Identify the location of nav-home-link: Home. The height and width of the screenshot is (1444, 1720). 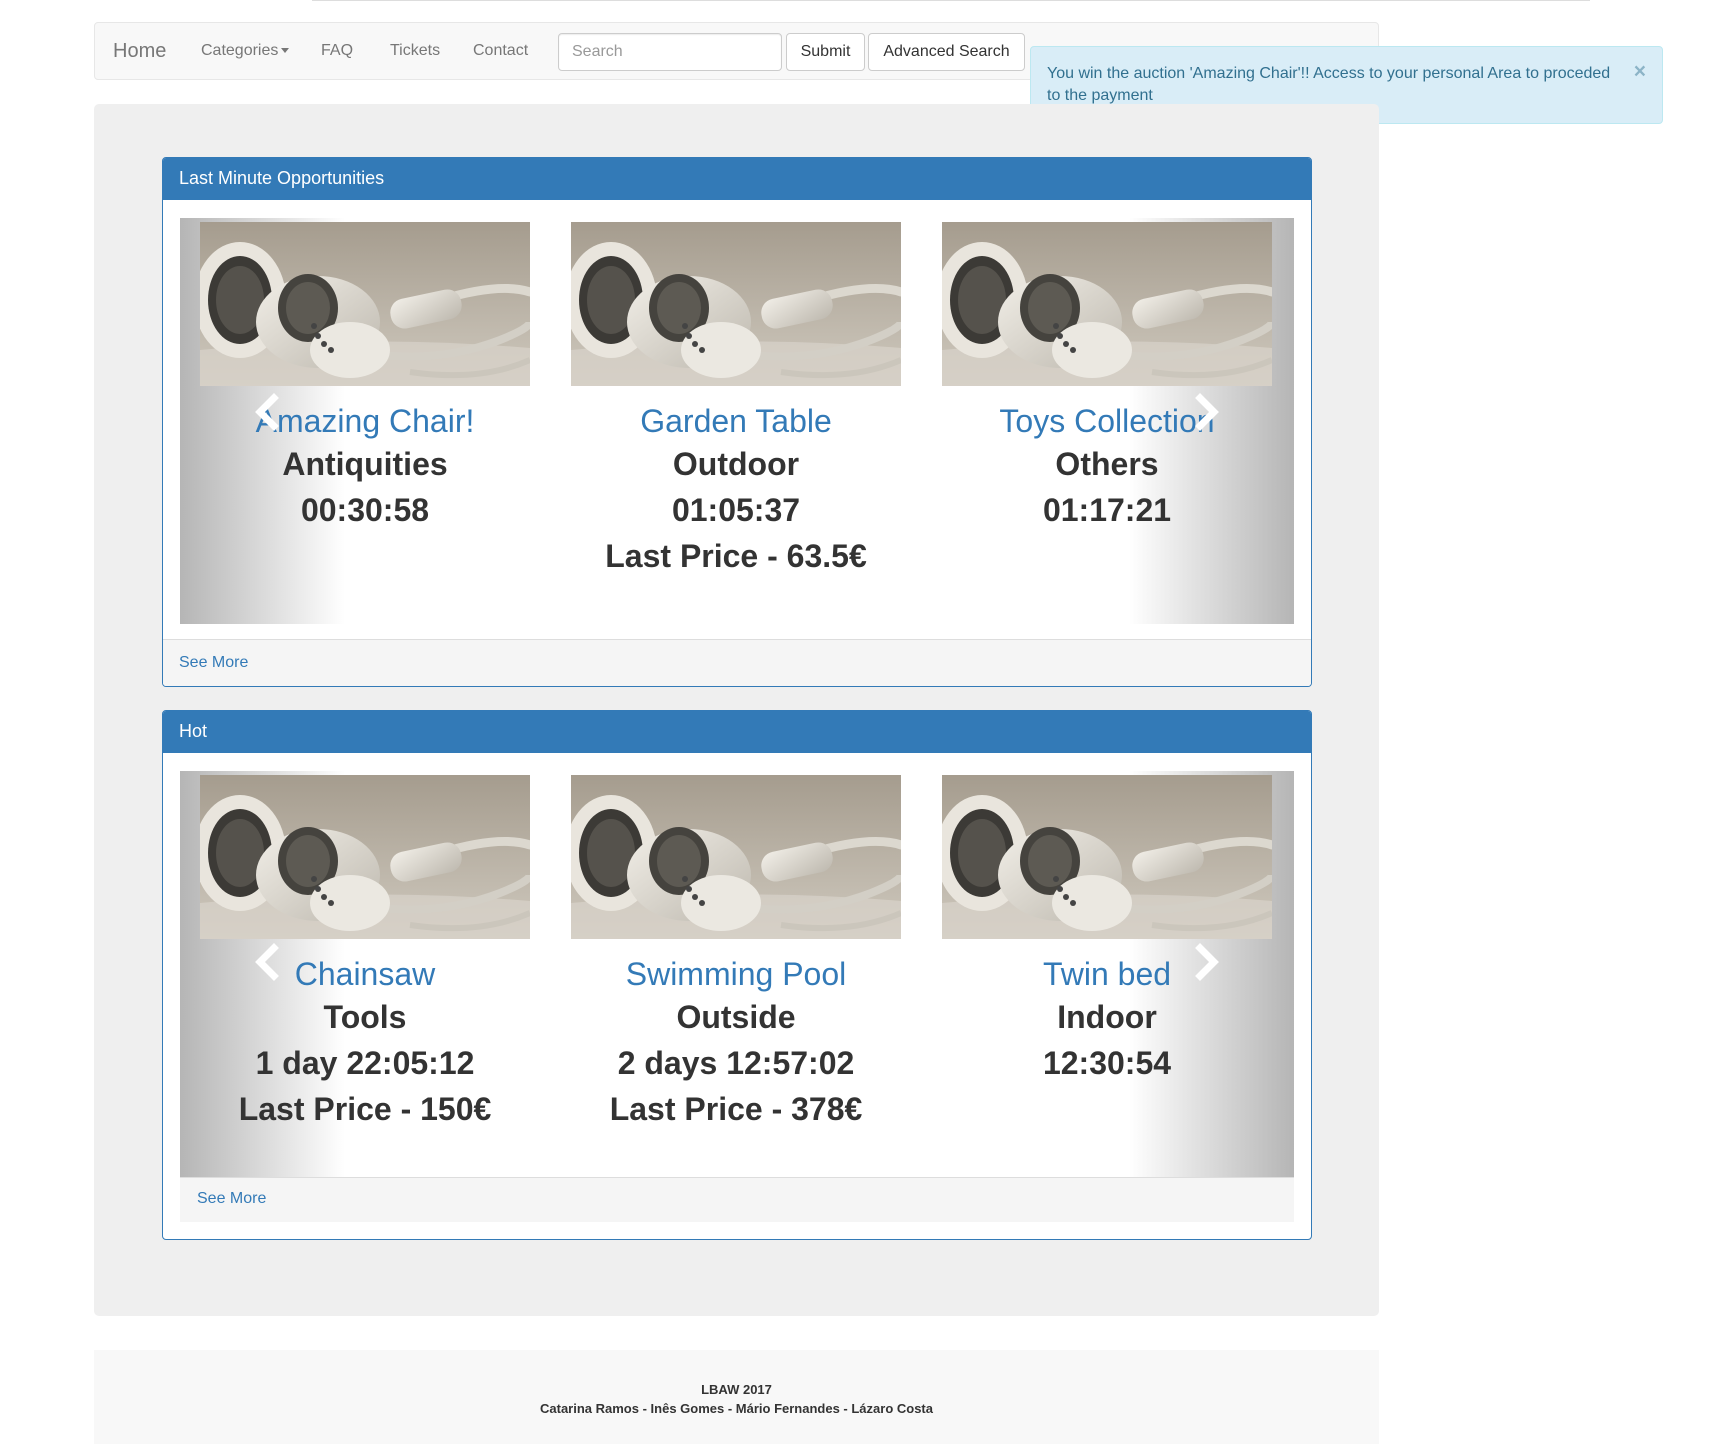
(139, 51).